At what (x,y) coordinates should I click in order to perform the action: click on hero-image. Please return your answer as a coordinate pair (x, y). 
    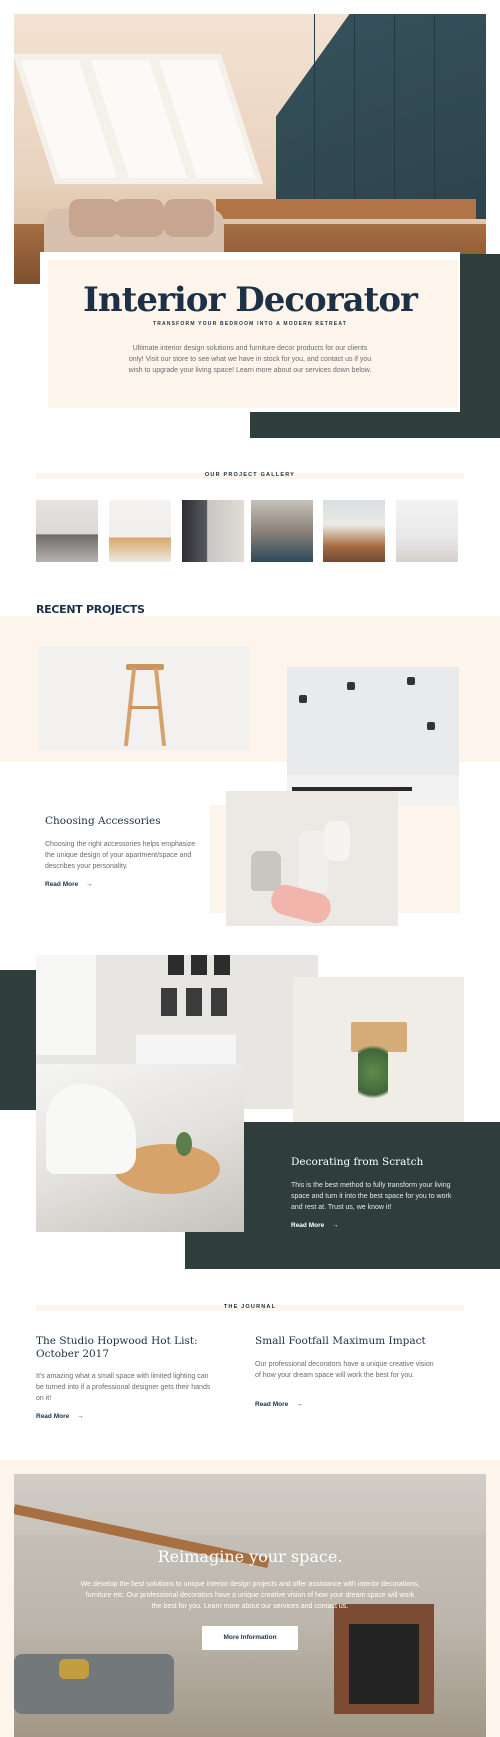
    Looking at the image, I should click on (250, 149).